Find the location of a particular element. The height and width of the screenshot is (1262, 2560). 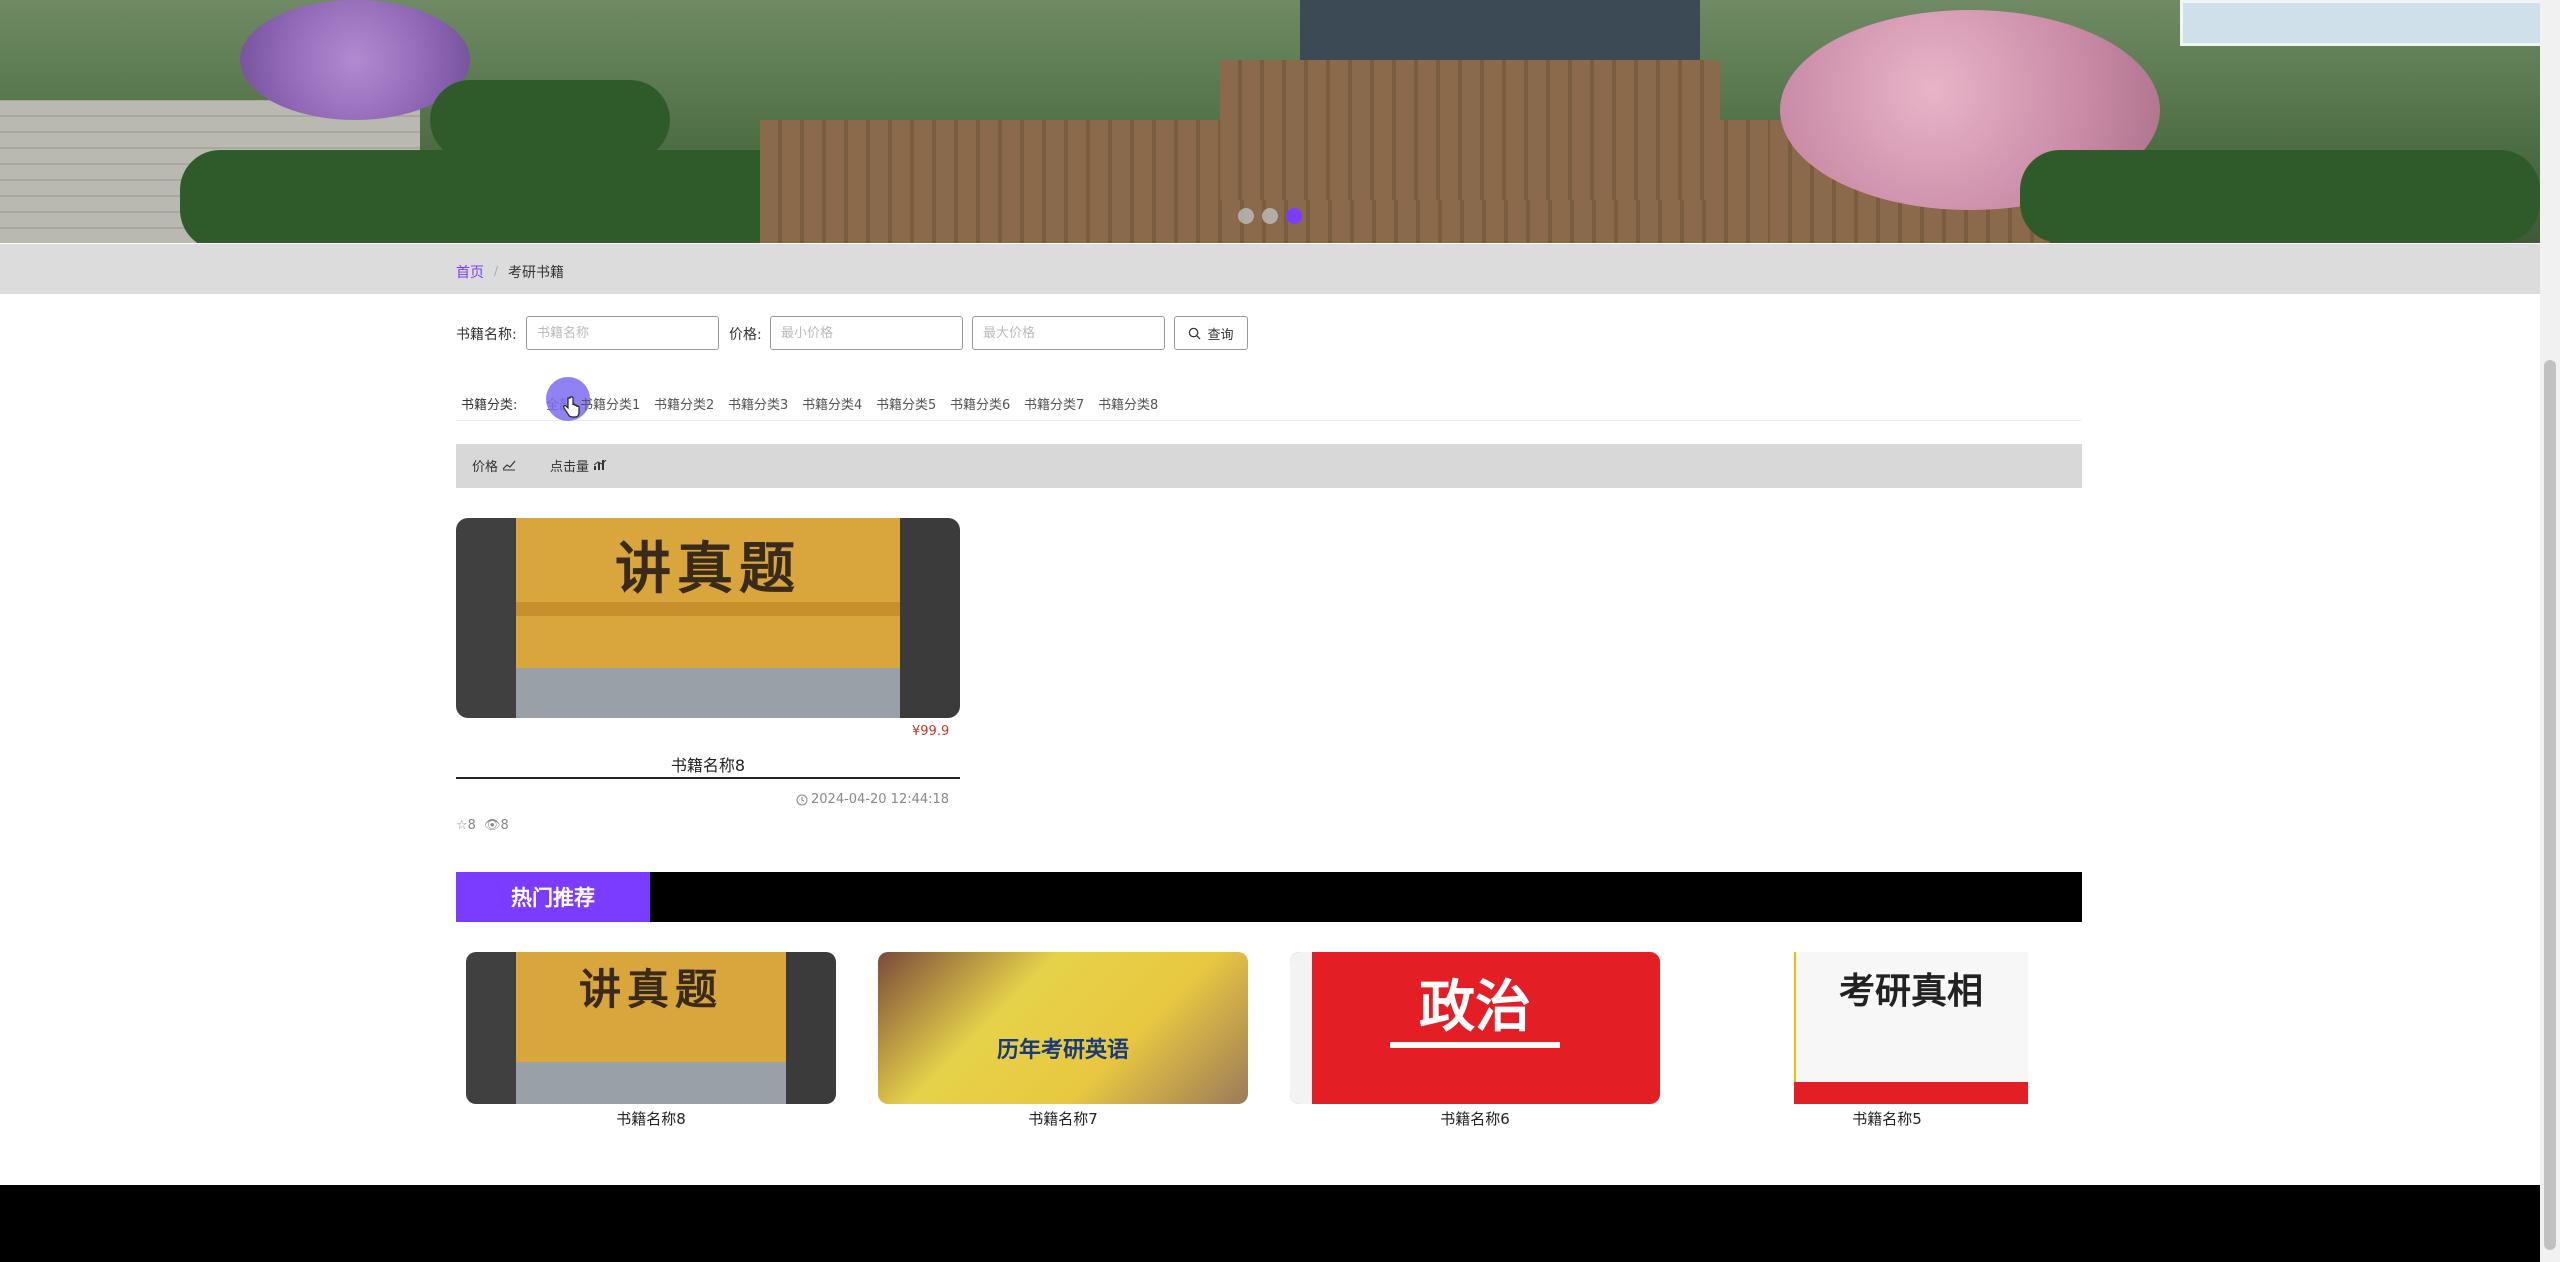

product-stats: ☆8 👁8 is located at coordinates (482, 825).